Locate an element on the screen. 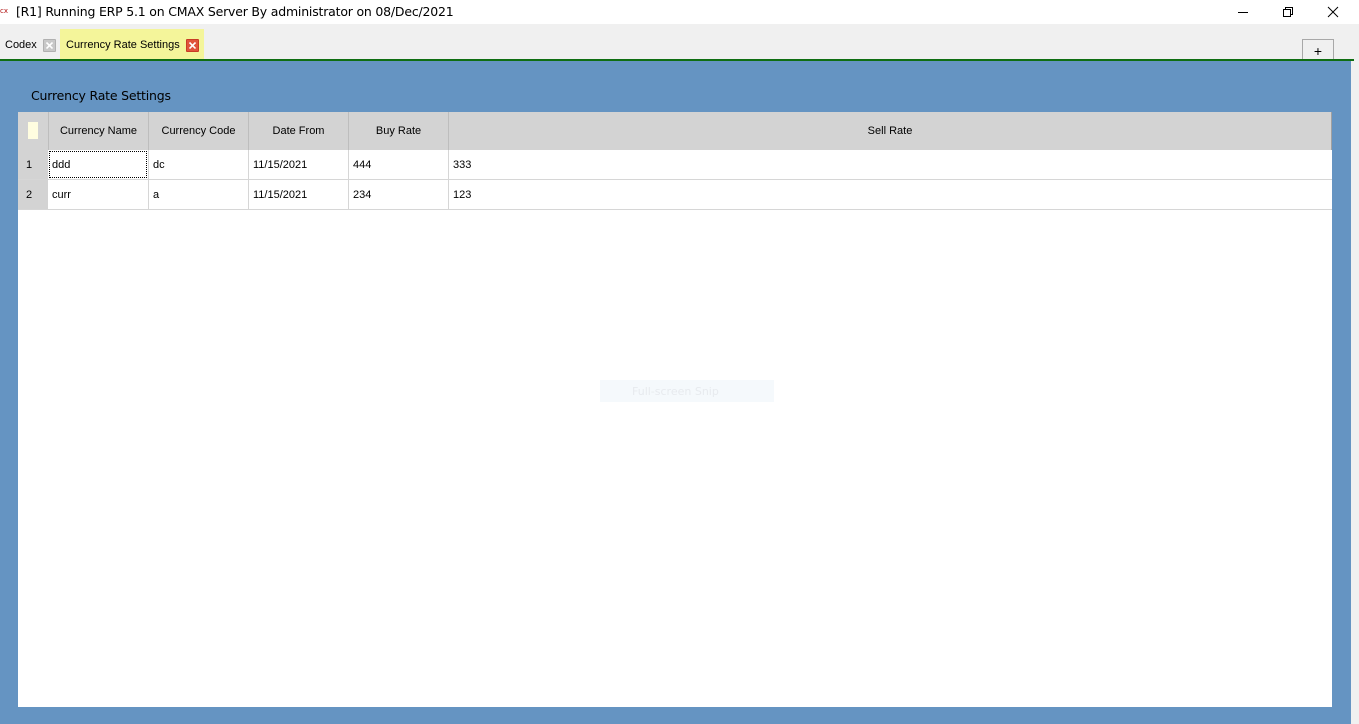 The image size is (1359, 724). cell-currency-code: a is located at coordinates (198, 194).